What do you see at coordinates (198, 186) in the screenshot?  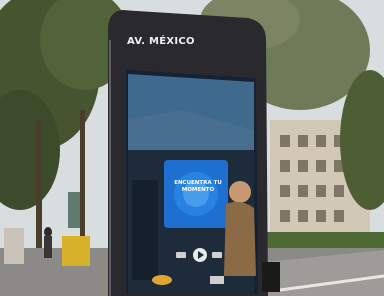 I see `podcast-title: ENCUENTRA TU MOMENTO` at bounding box center [198, 186].